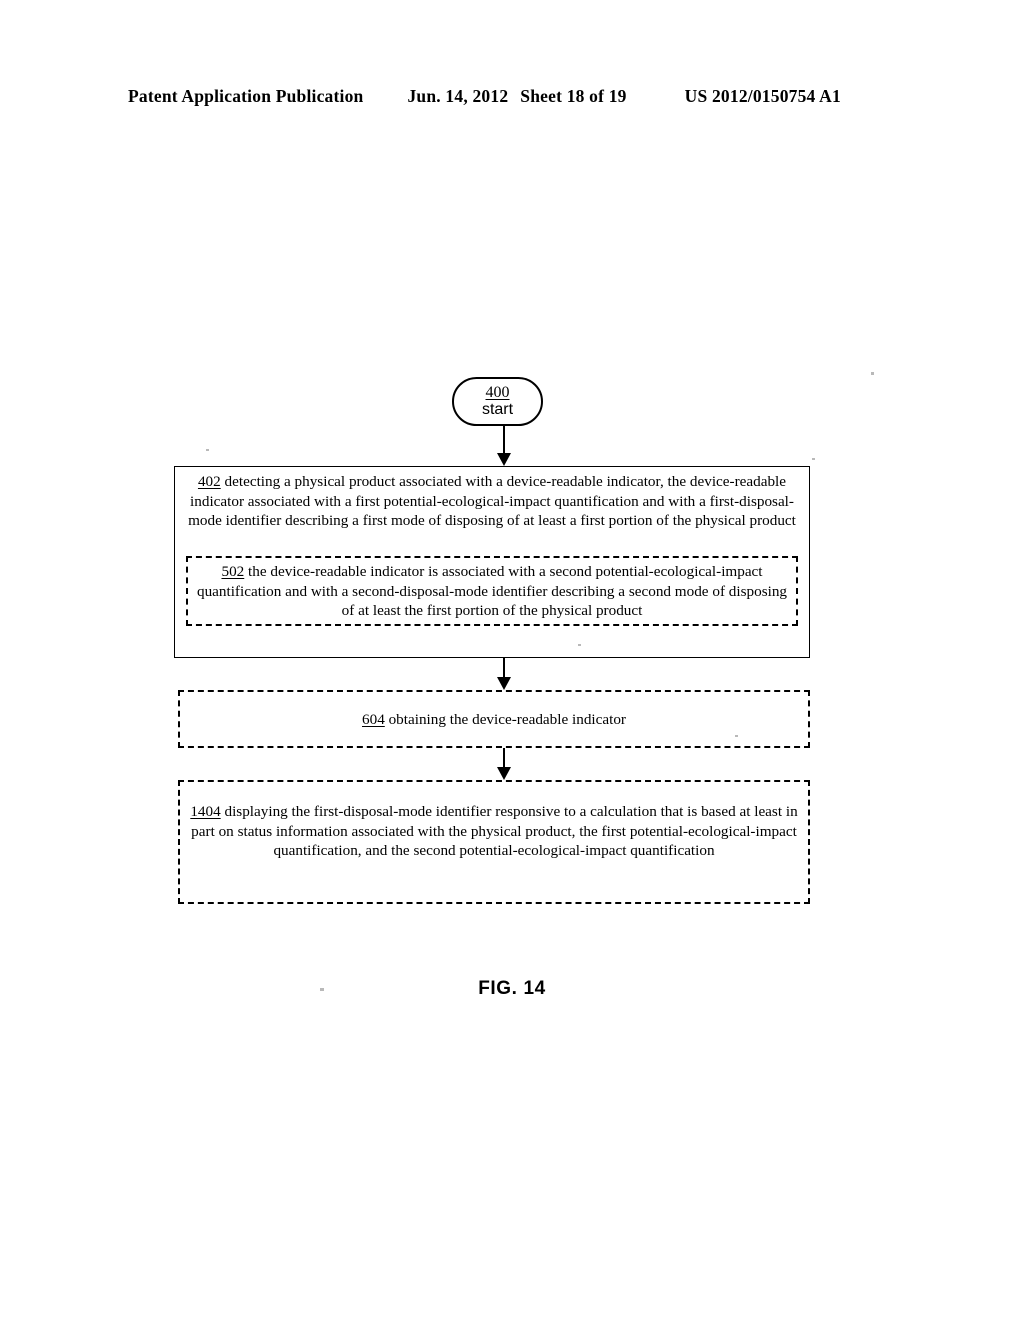 The width and height of the screenshot is (1024, 1320). I want to click on start-node-ref: 400, so click(497, 392).